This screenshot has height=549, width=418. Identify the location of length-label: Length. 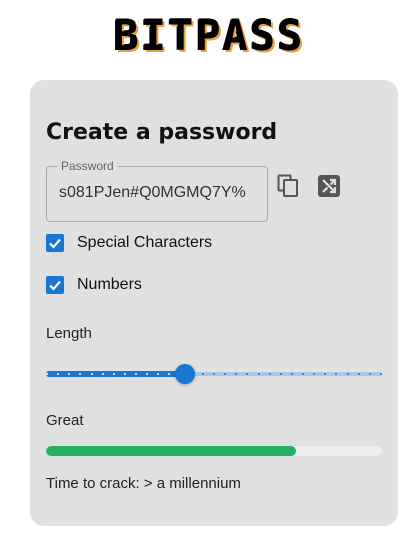
(69, 333).